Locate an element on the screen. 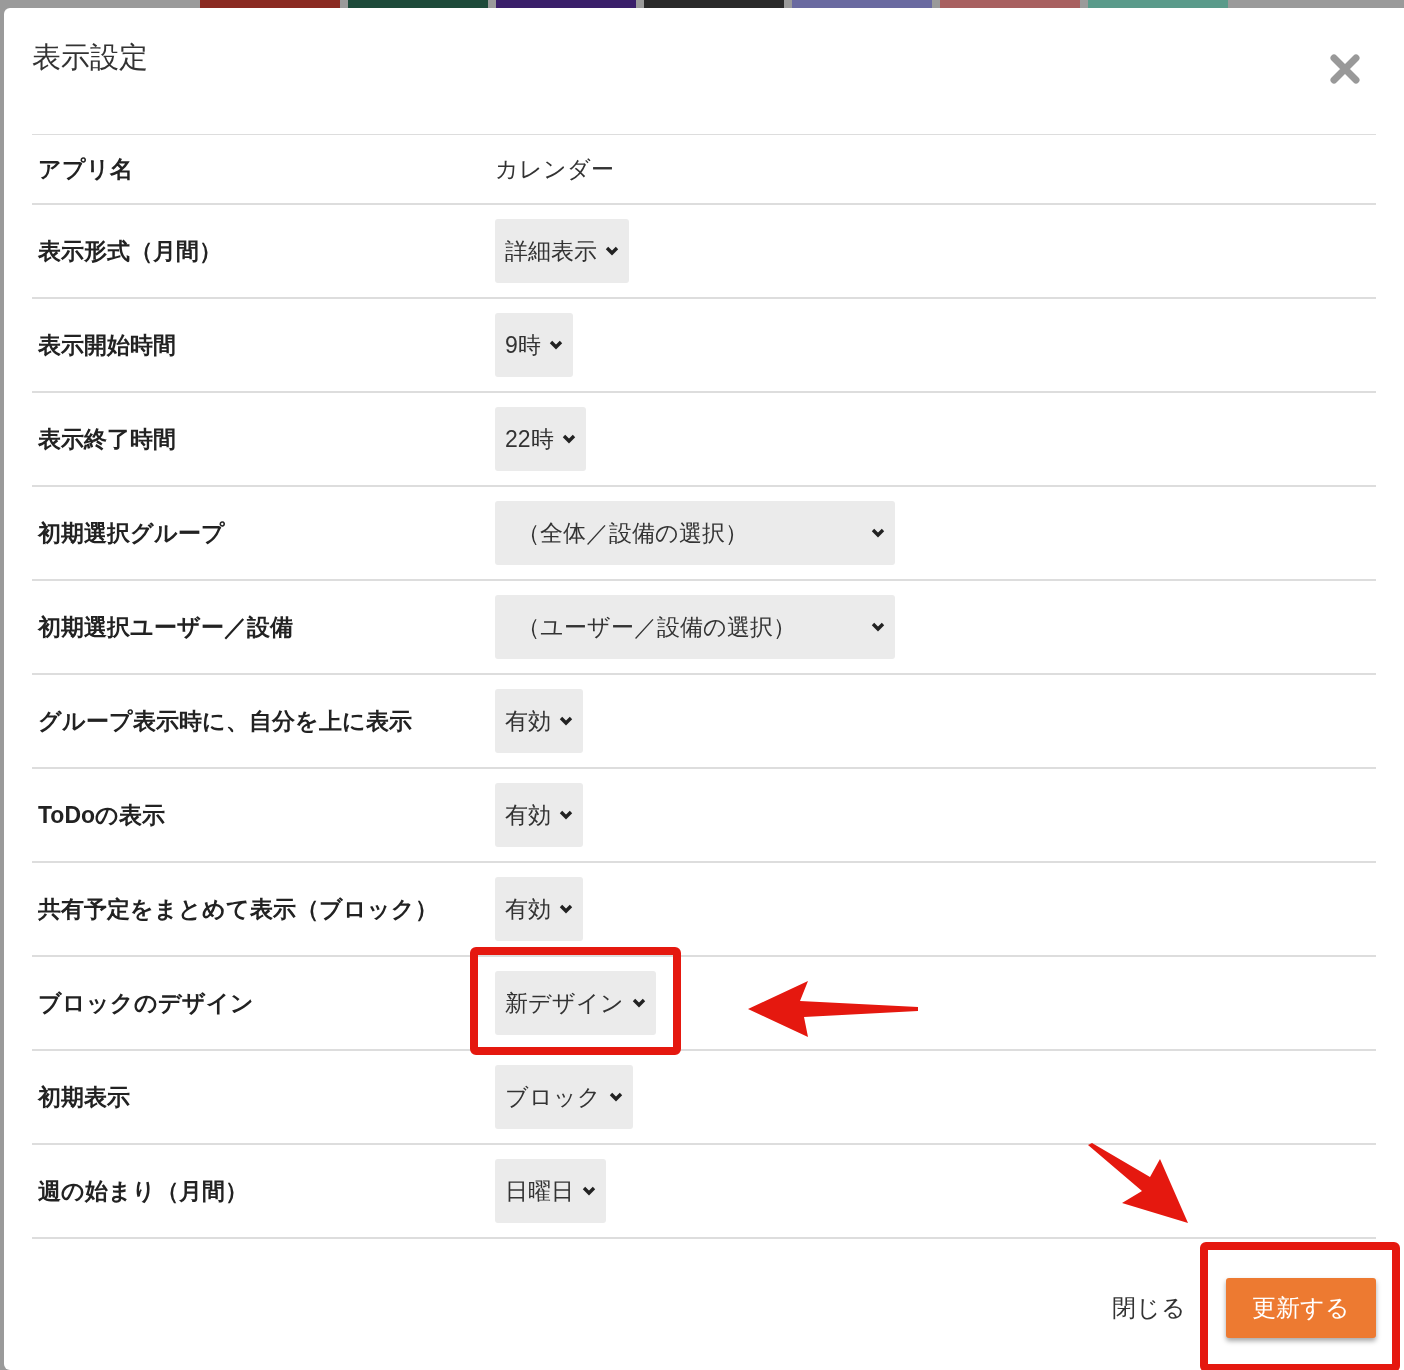  select-dropdown: 22時 is located at coordinates (540, 439).